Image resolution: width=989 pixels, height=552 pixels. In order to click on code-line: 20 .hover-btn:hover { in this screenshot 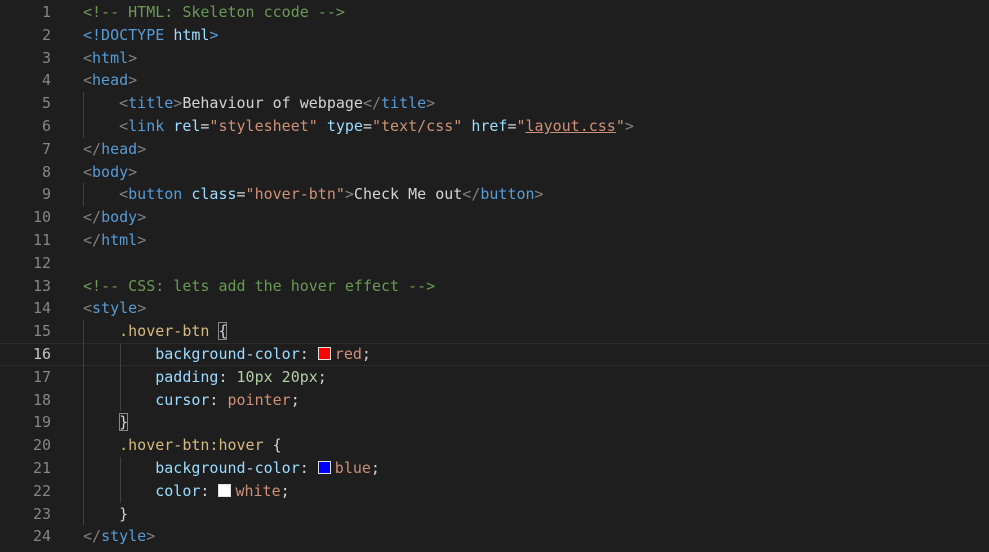, I will do `click(494, 445)`.